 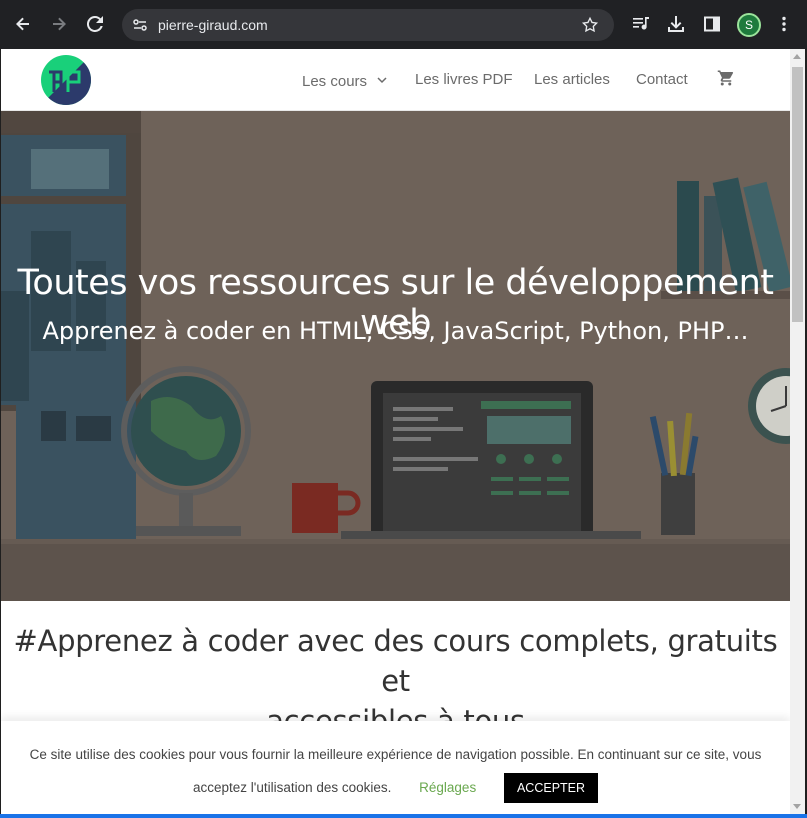 What do you see at coordinates (447, 787) in the screenshot?
I see `cookie-settings-link: Réglages` at bounding box center [447, 787].